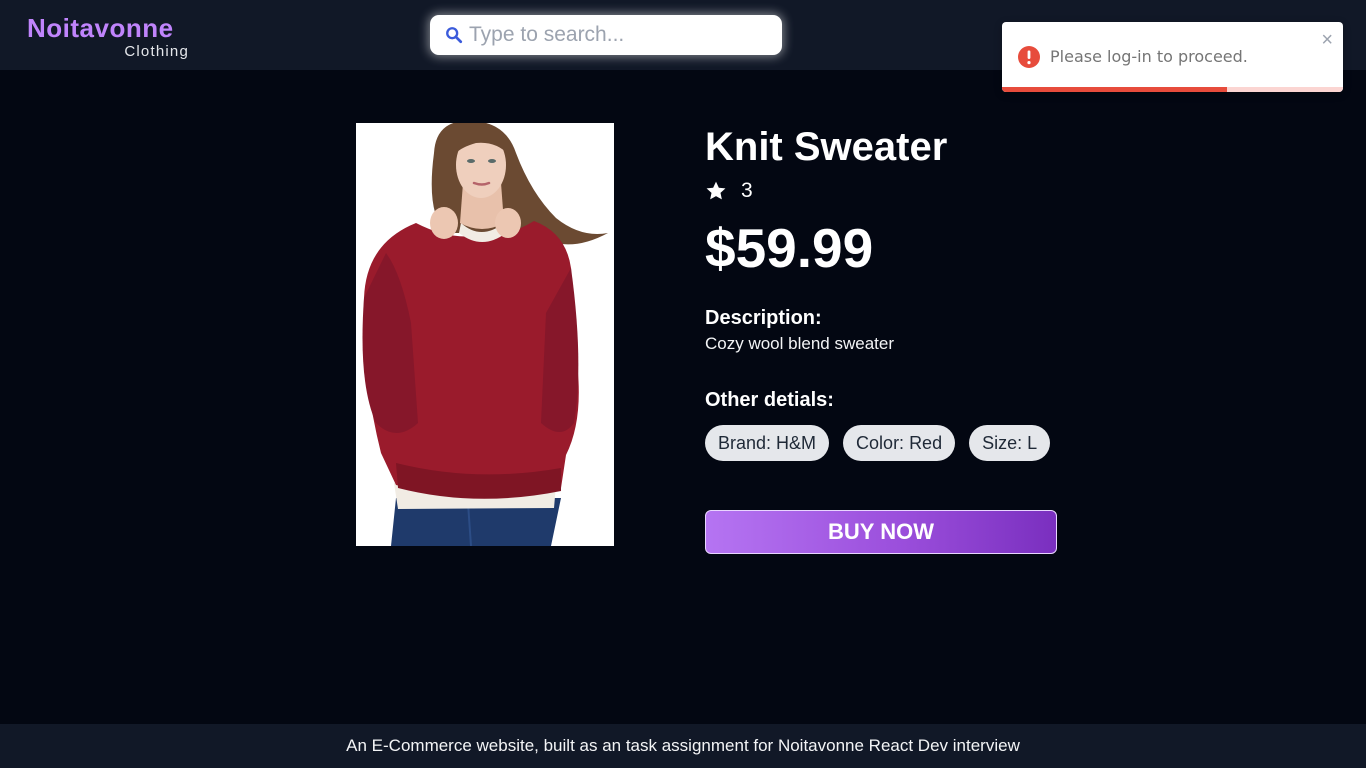  Describe the element at coordinates (885, 191) in the screenshot. I see `product-rating: 3` at that location.